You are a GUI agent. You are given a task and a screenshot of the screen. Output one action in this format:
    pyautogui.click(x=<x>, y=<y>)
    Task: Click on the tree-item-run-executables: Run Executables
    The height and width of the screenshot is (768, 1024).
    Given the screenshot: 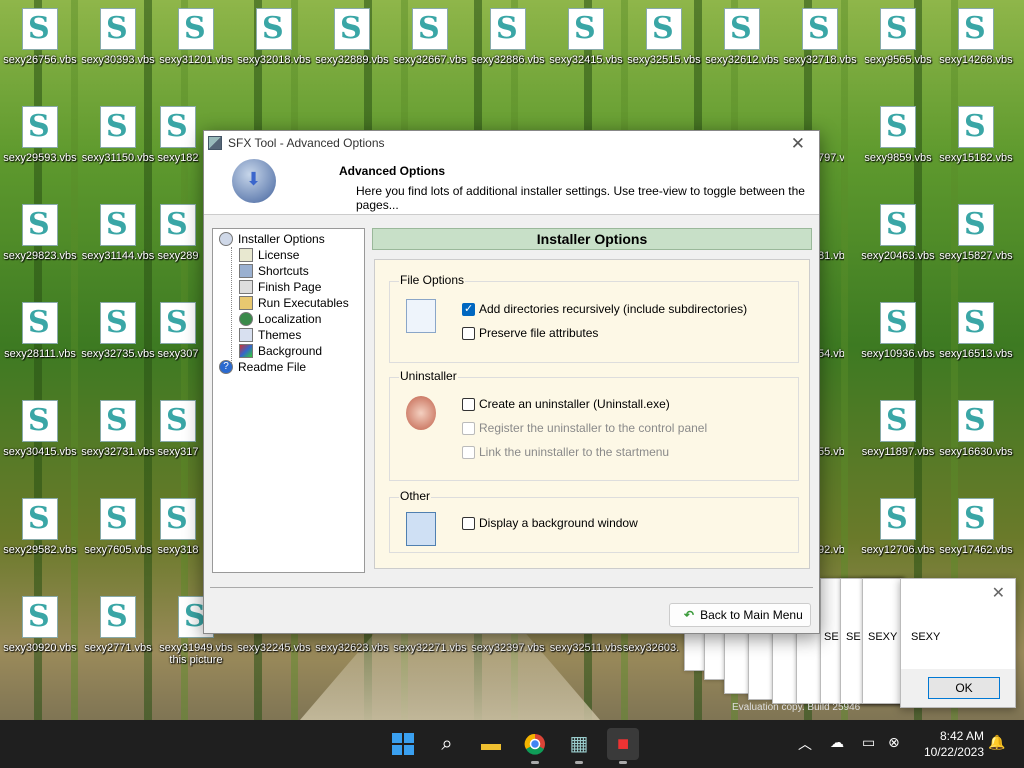 What is the action you would take?
    pyautogui.click(x=294, y=303)
    